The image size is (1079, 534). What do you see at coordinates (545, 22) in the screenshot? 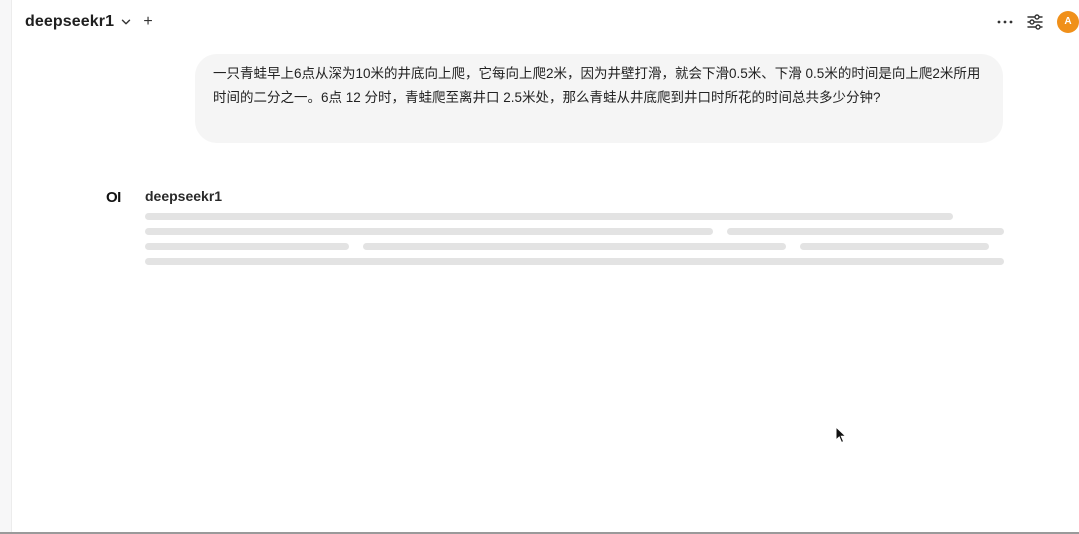
I see `chat-header: deepseekr1 + A` at bounding box center [545, 22].